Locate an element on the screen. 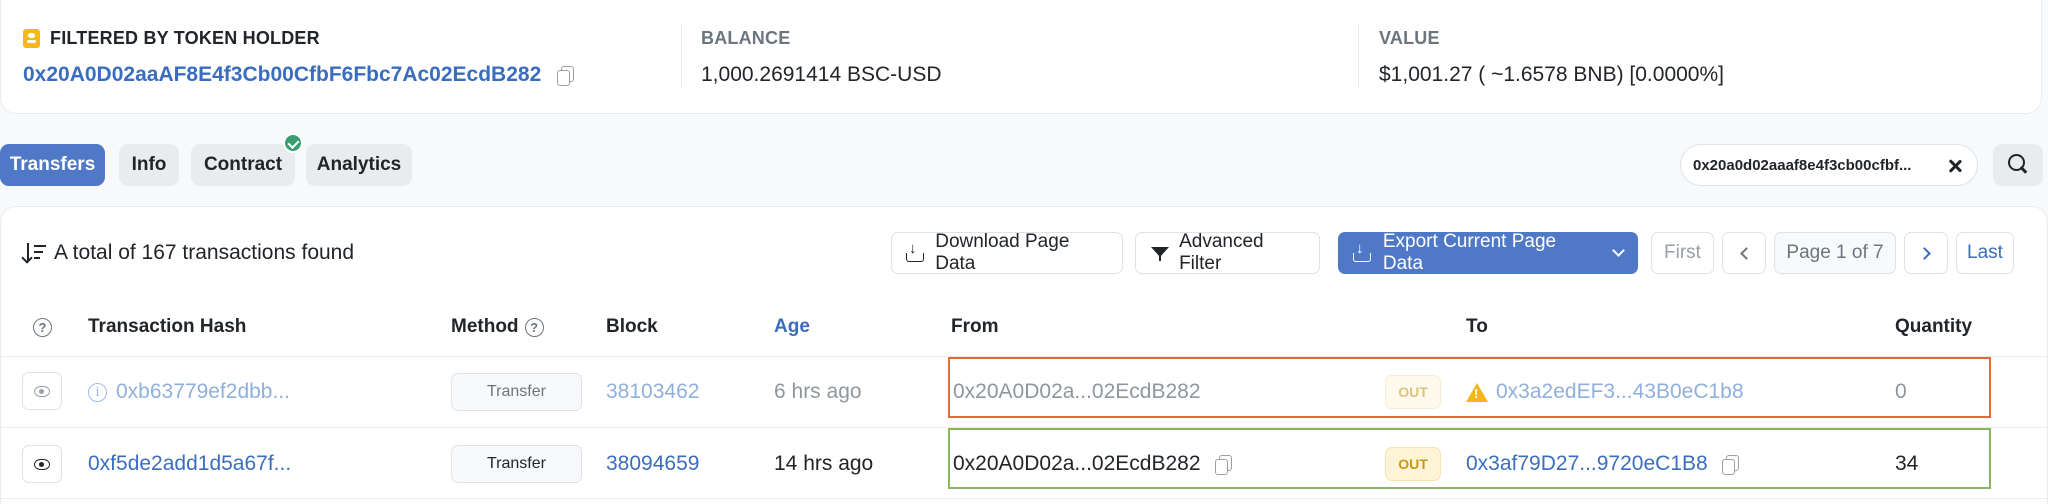 Image resolution: width=2048 pixels, height=504 pixels. tab-transfers: Transfers is located at coordinates (52, 165).